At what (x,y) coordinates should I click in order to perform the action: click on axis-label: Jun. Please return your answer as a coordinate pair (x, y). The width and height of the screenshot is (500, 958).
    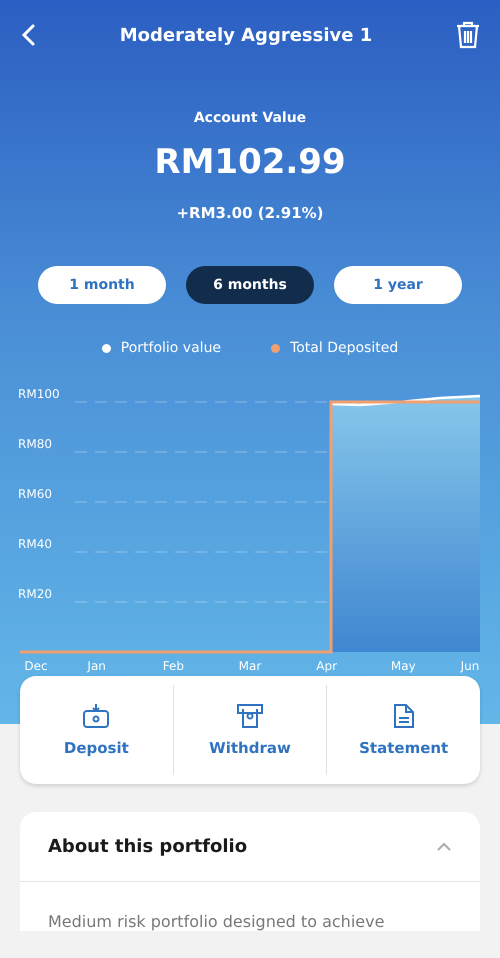
    Looking at the image, I should click on (470, 666).